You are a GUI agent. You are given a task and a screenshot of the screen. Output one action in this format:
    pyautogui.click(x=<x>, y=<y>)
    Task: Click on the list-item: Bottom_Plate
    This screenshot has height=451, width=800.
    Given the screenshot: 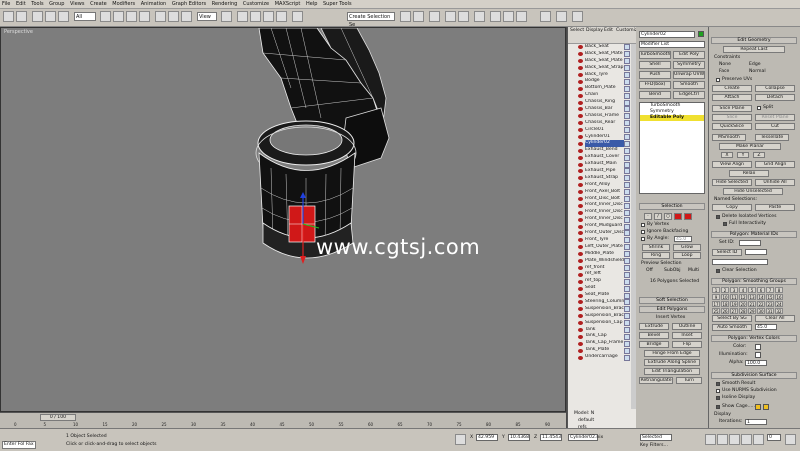 What is the action you would take?
    pyautogui.click(x=600, y=88)
    